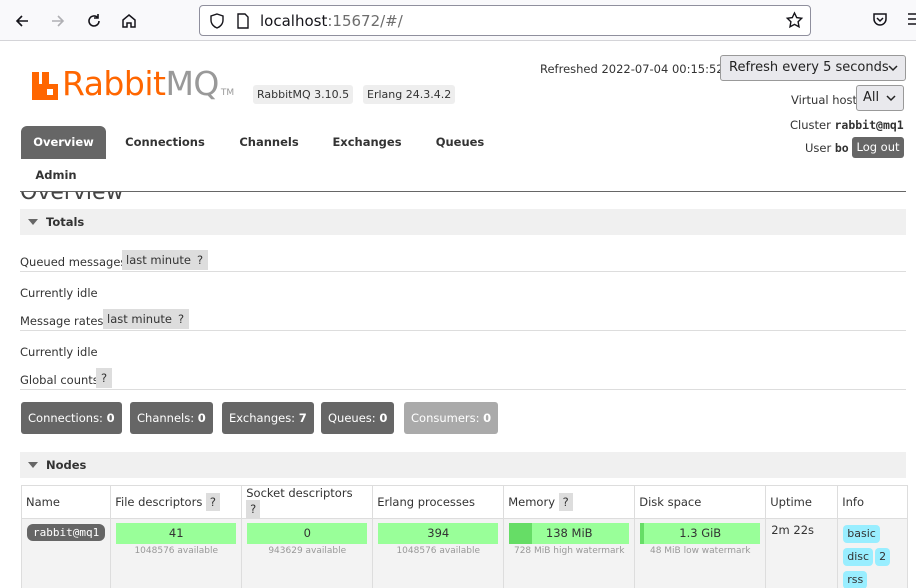 This screenshot has height=588, width=916. Describe the element at coordinates (880, 19) in the screenshot. I see `pocket-icon` at that location.